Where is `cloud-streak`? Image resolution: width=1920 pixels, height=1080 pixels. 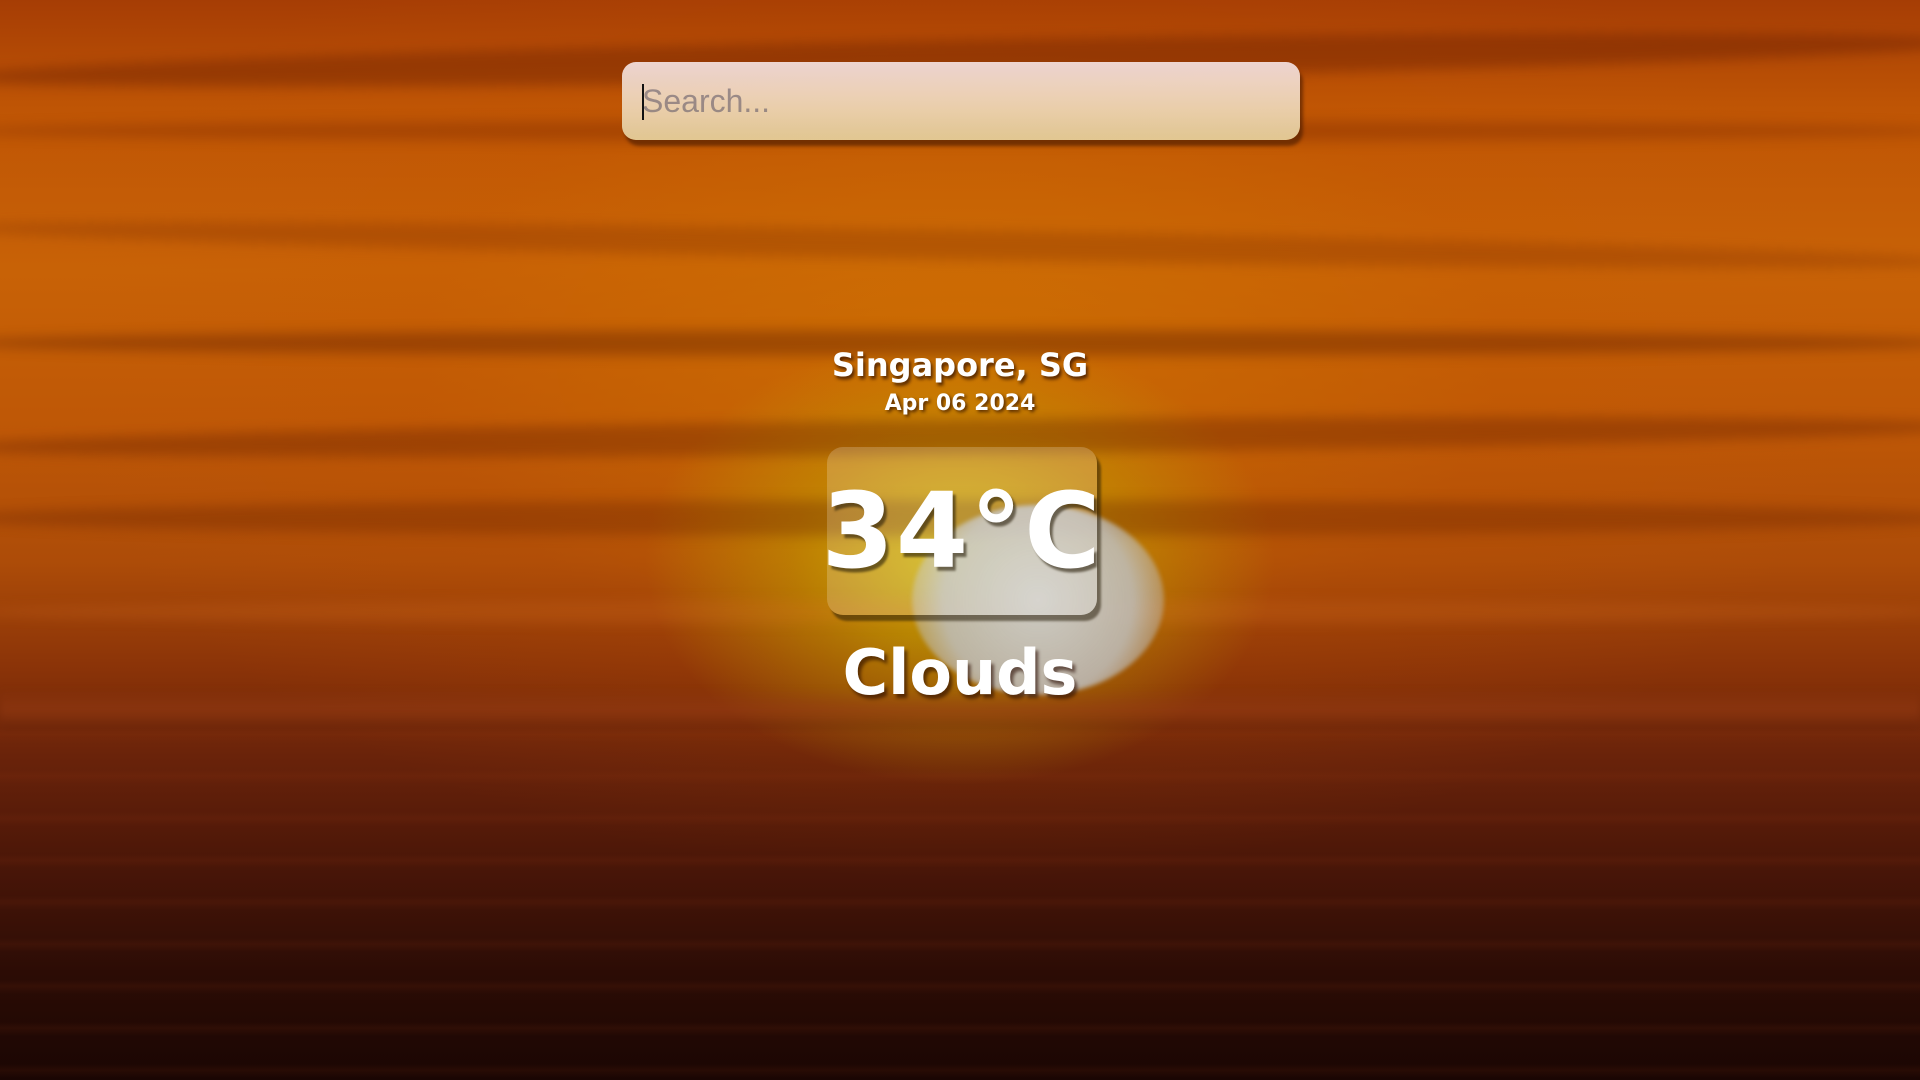 cloud-streak is located at coordinates (960, 245).